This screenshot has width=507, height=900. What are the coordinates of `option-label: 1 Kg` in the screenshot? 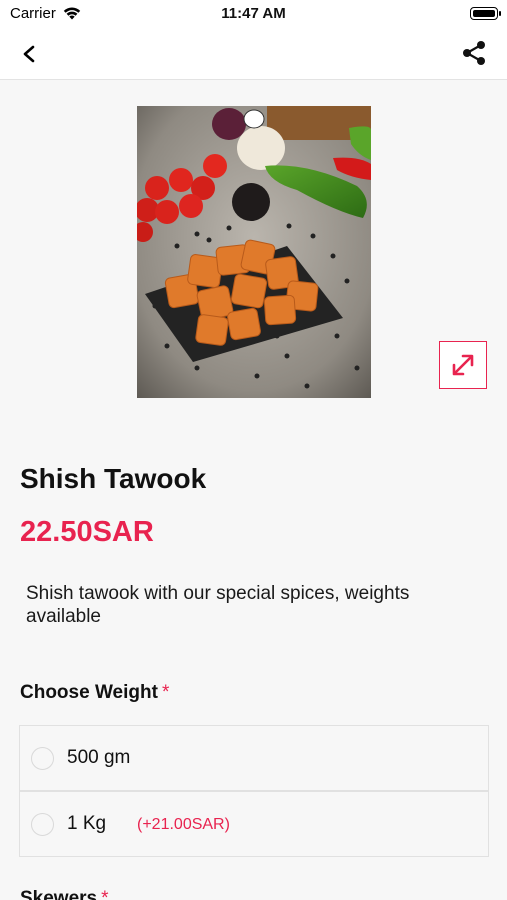 It's located at (87, 823).